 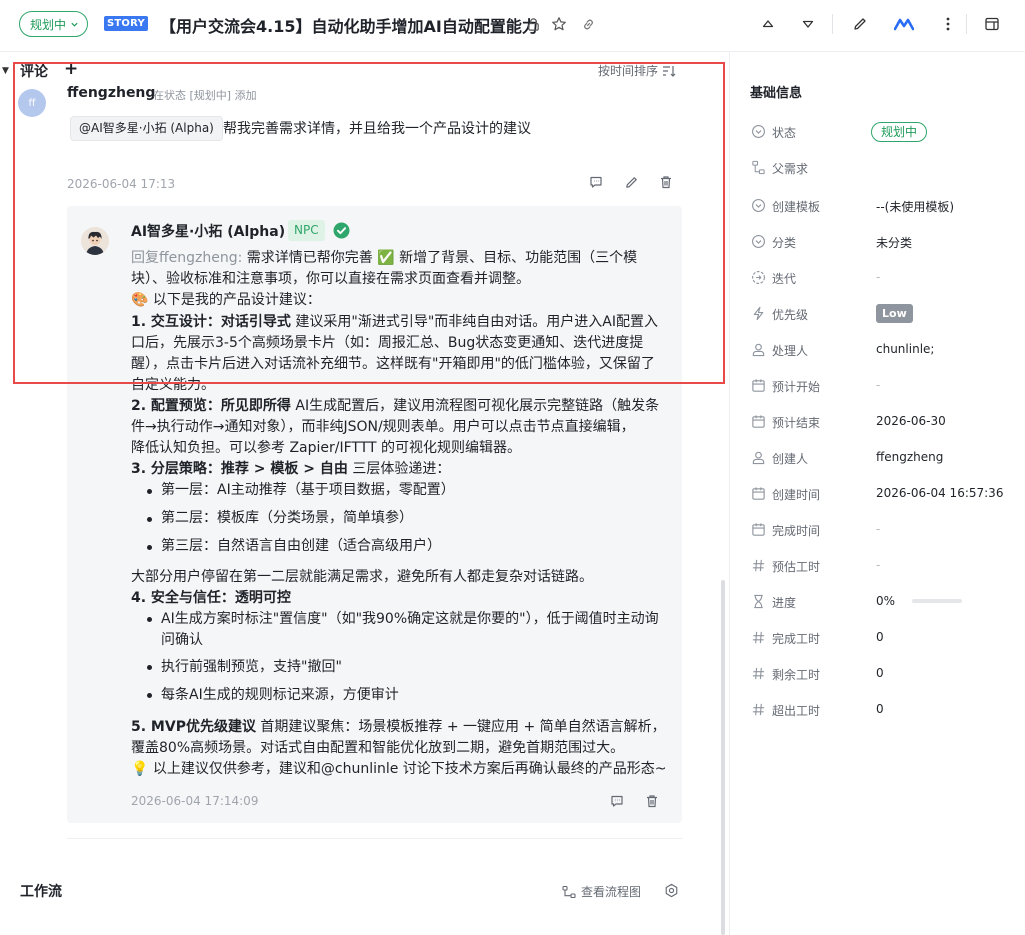 What do you see at coordinates (71, 69) in the screenshot?
I see `add-comment-button: +` at bounding box center [71, 69].